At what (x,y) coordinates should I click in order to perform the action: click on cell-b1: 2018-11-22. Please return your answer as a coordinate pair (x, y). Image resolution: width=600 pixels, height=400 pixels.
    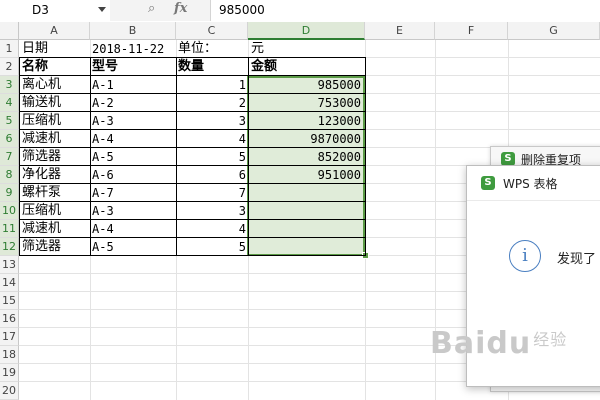
    Looking at the image, I should click on (134, 49).